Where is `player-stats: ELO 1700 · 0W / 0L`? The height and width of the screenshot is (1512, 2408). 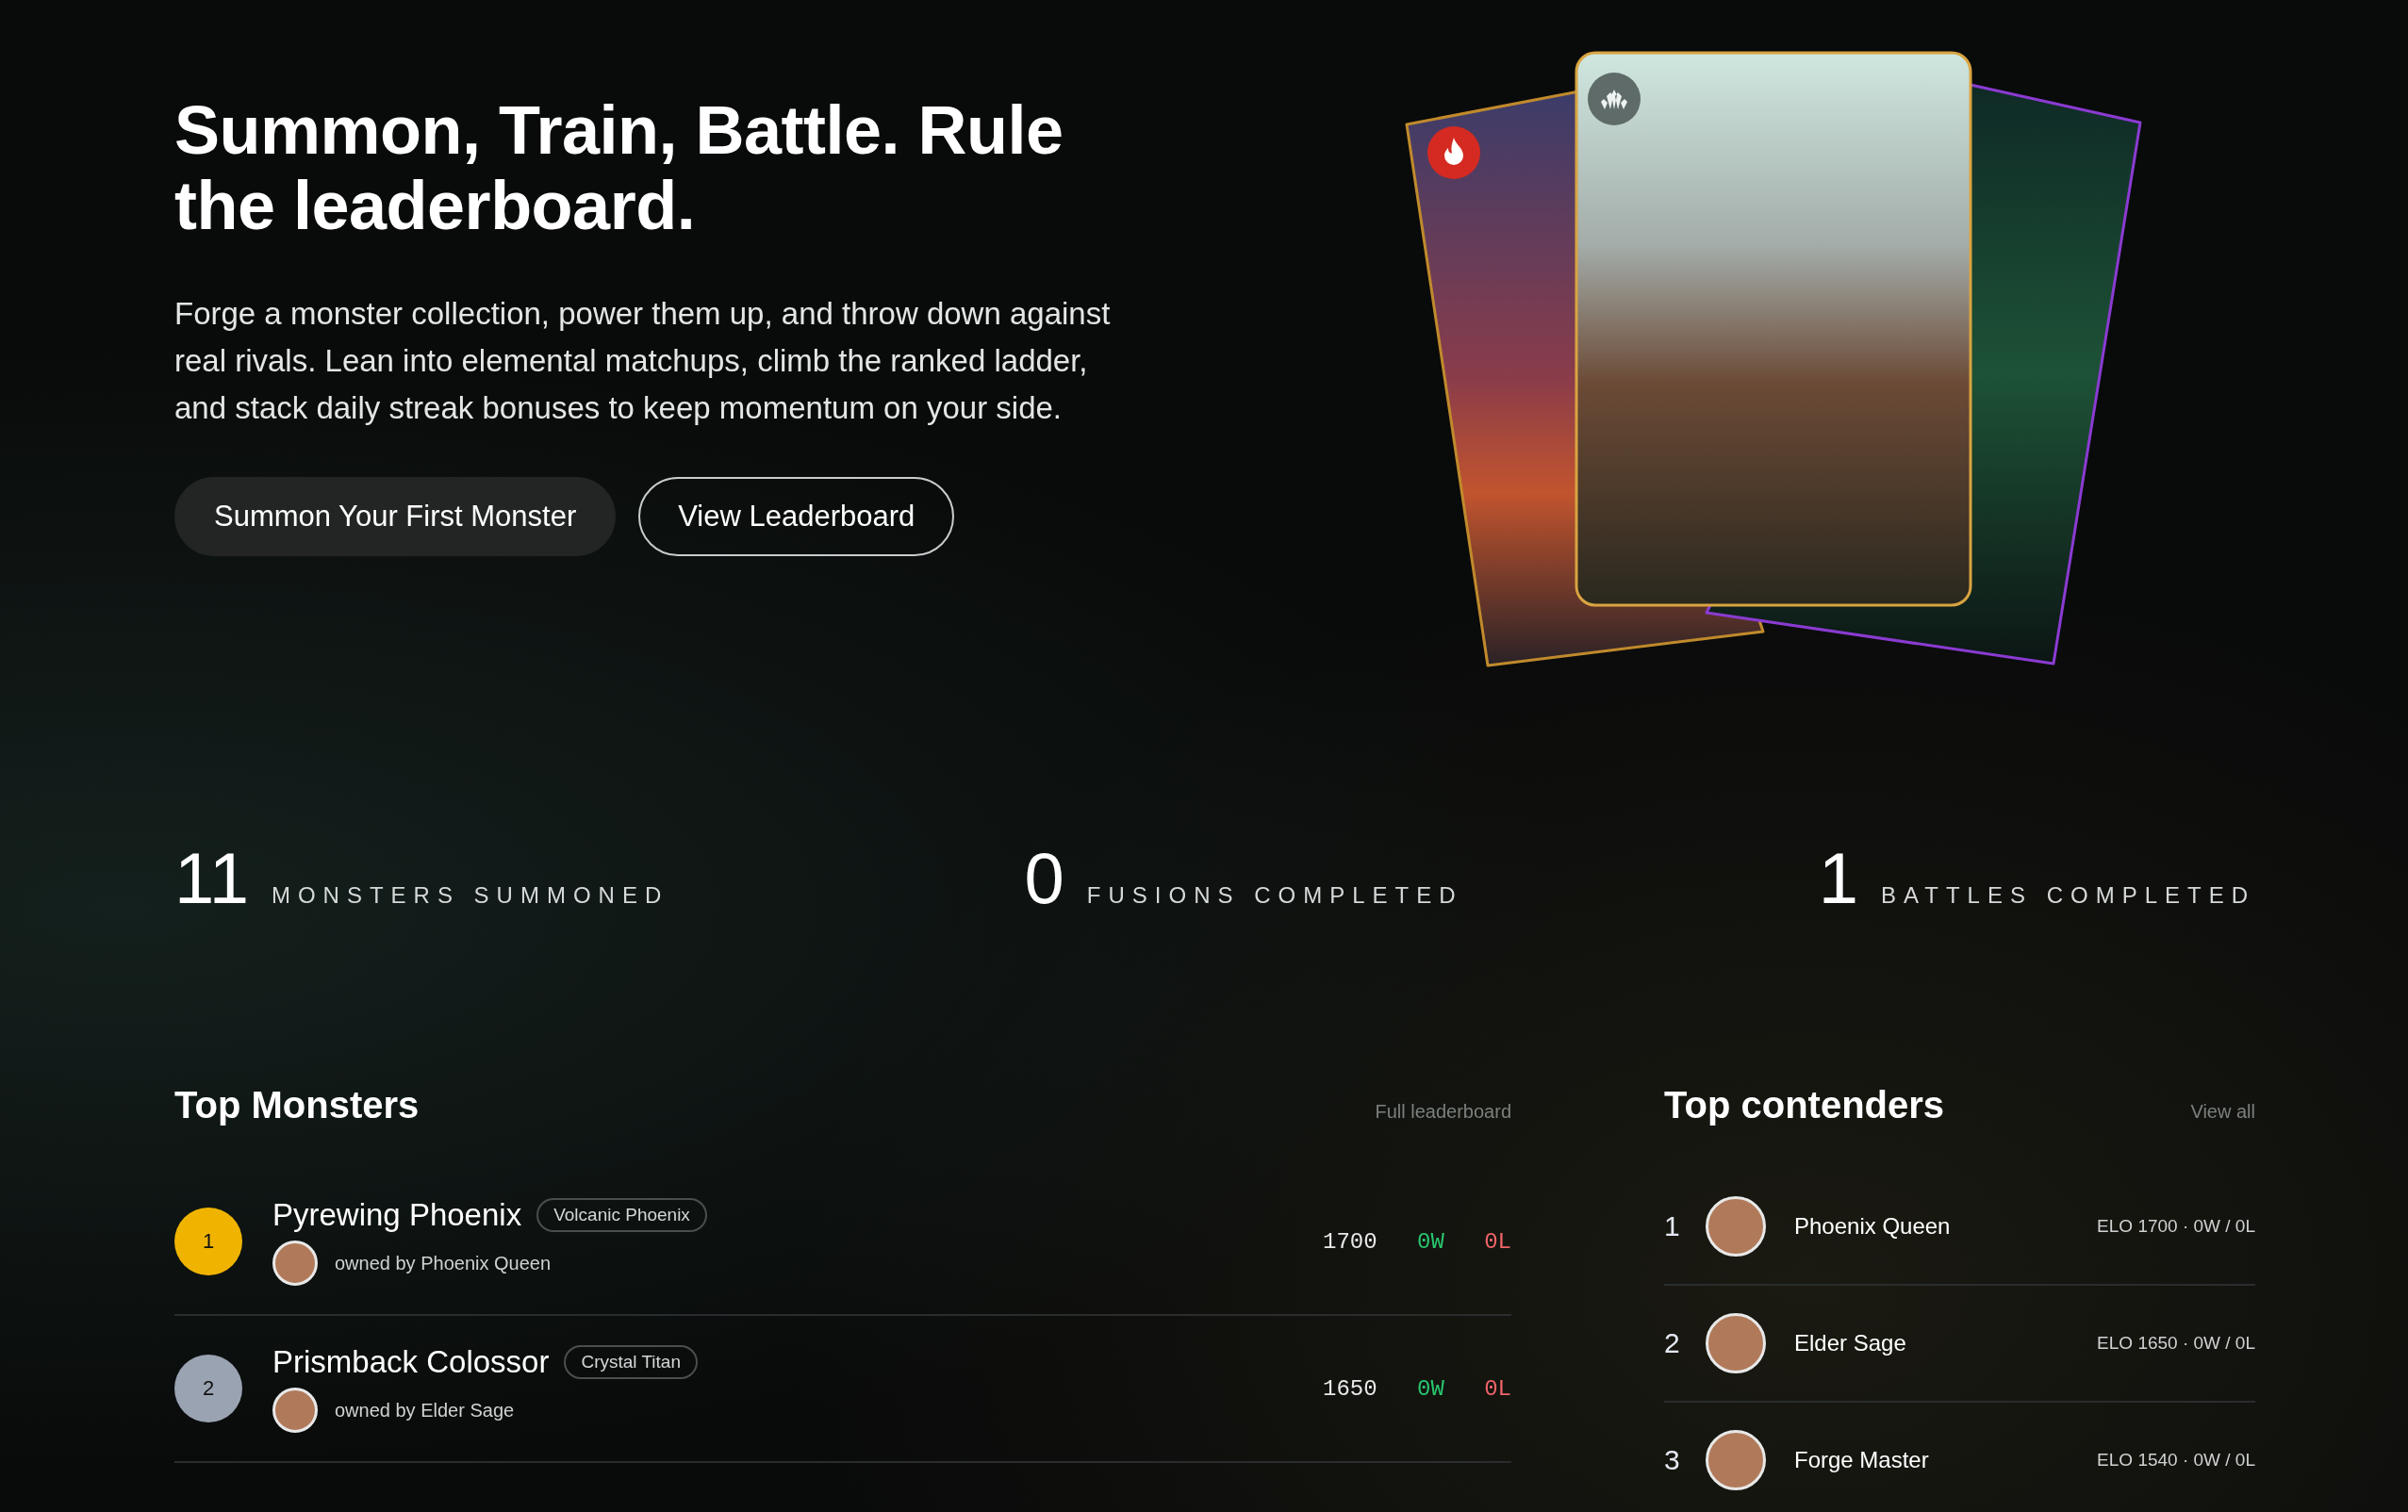 player-stats: ELO 1700 · 0W / 0L is located at coordinates (2176, 1227).